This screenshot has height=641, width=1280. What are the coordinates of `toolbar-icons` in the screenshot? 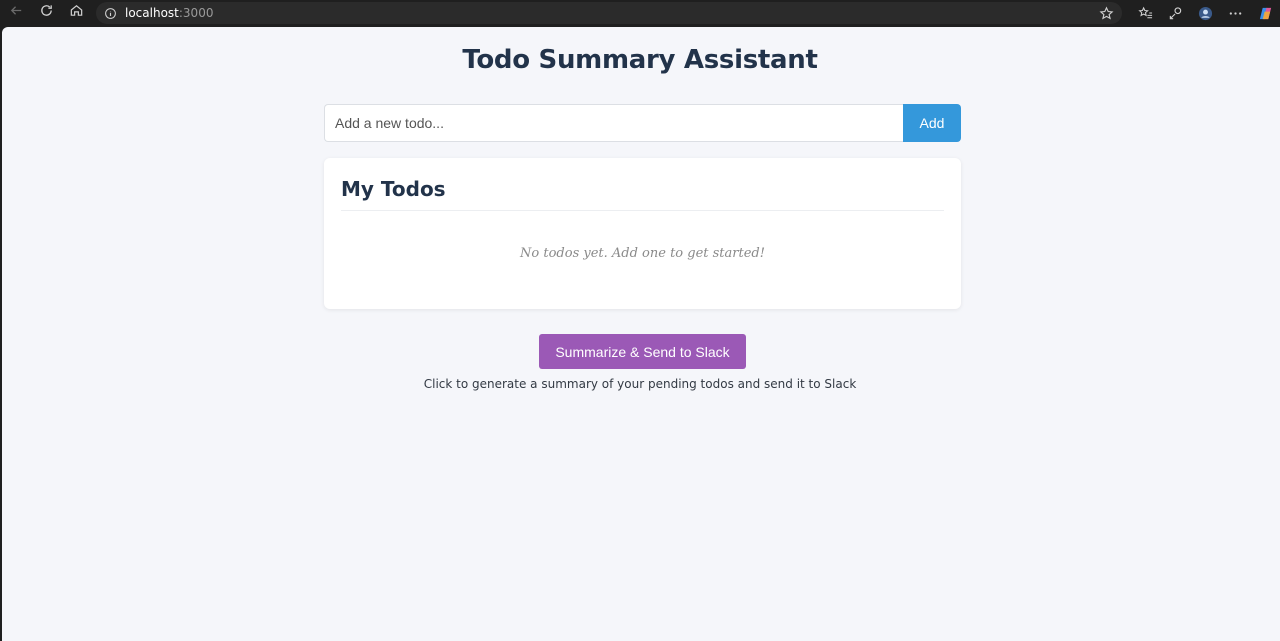 It's located at (1205, 13).